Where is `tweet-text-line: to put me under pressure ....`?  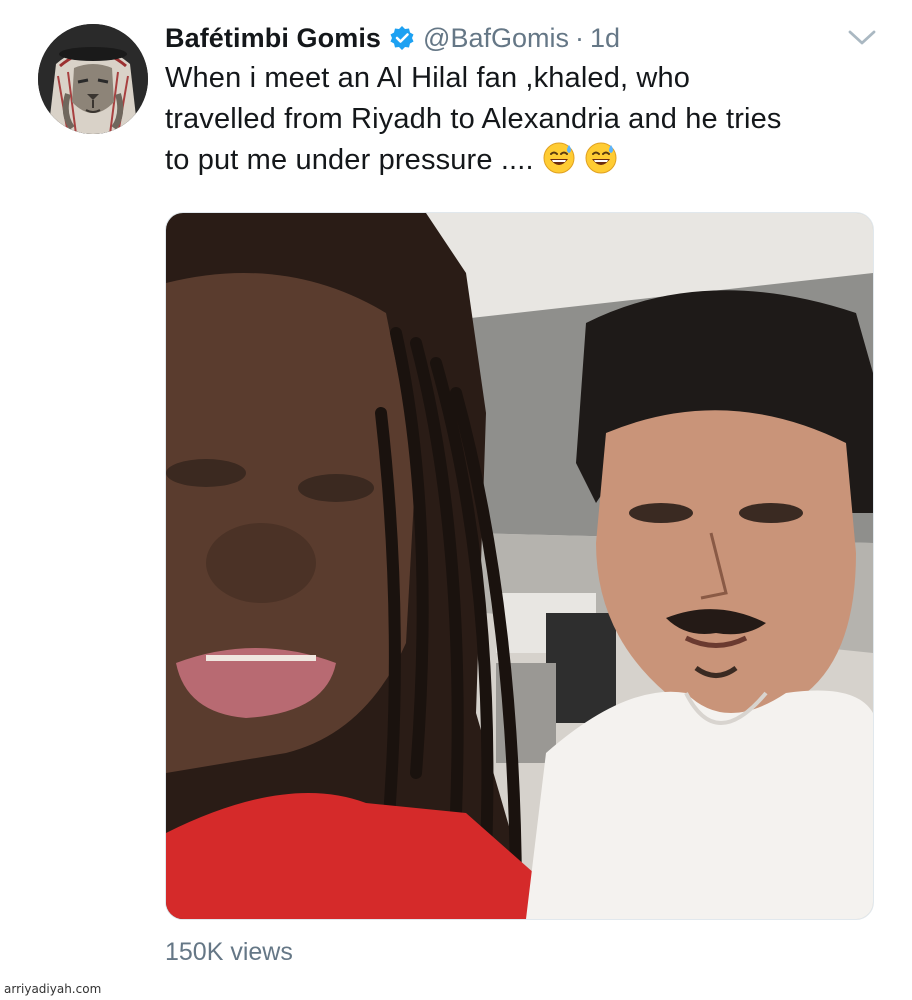
tweet-text-line: to put me under pressure .... is located at coordinates (349, 160).